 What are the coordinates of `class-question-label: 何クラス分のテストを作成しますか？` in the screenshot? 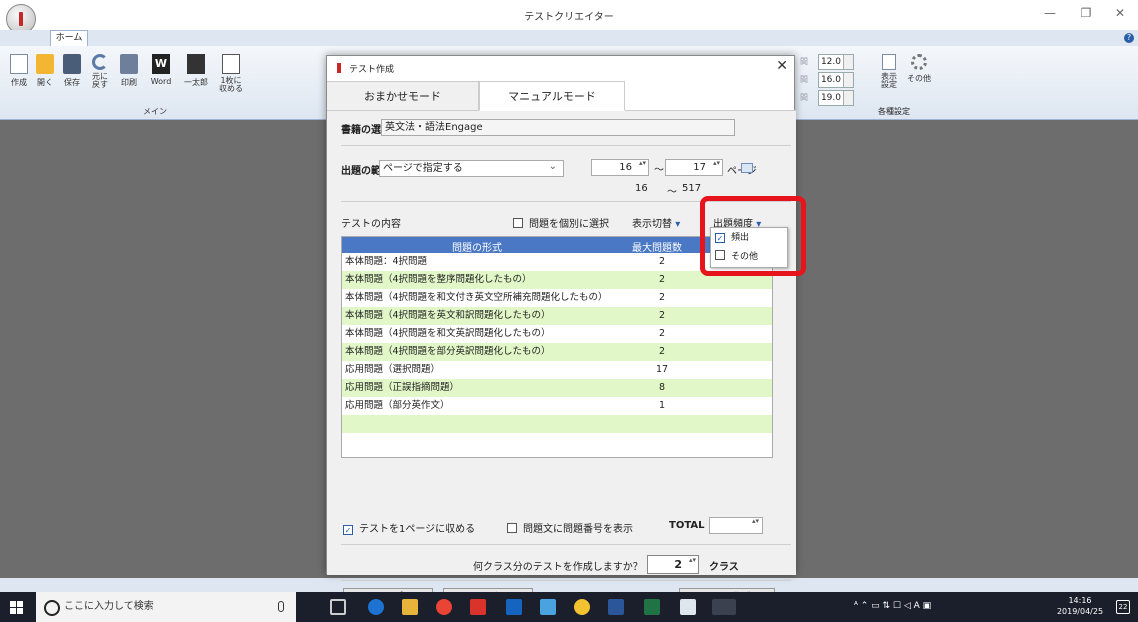 It's located at (558, 567).